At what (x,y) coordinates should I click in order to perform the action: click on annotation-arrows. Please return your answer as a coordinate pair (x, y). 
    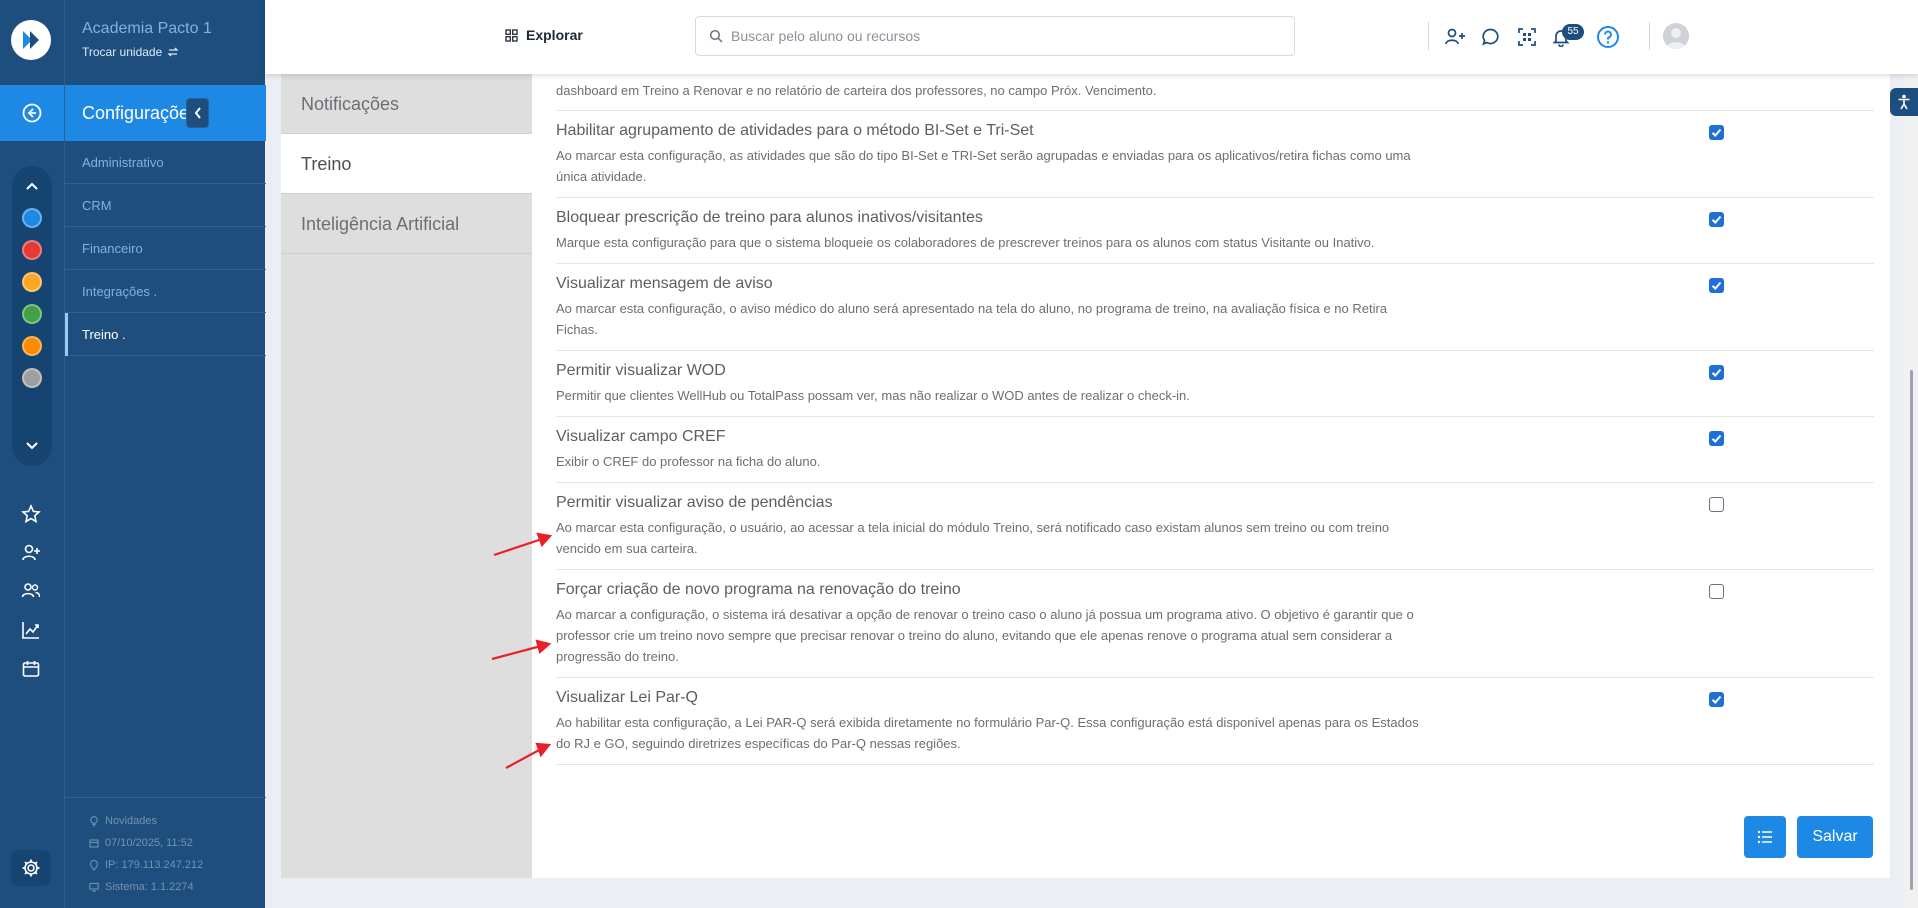
    Looking at the image, I should click on (522, 650).